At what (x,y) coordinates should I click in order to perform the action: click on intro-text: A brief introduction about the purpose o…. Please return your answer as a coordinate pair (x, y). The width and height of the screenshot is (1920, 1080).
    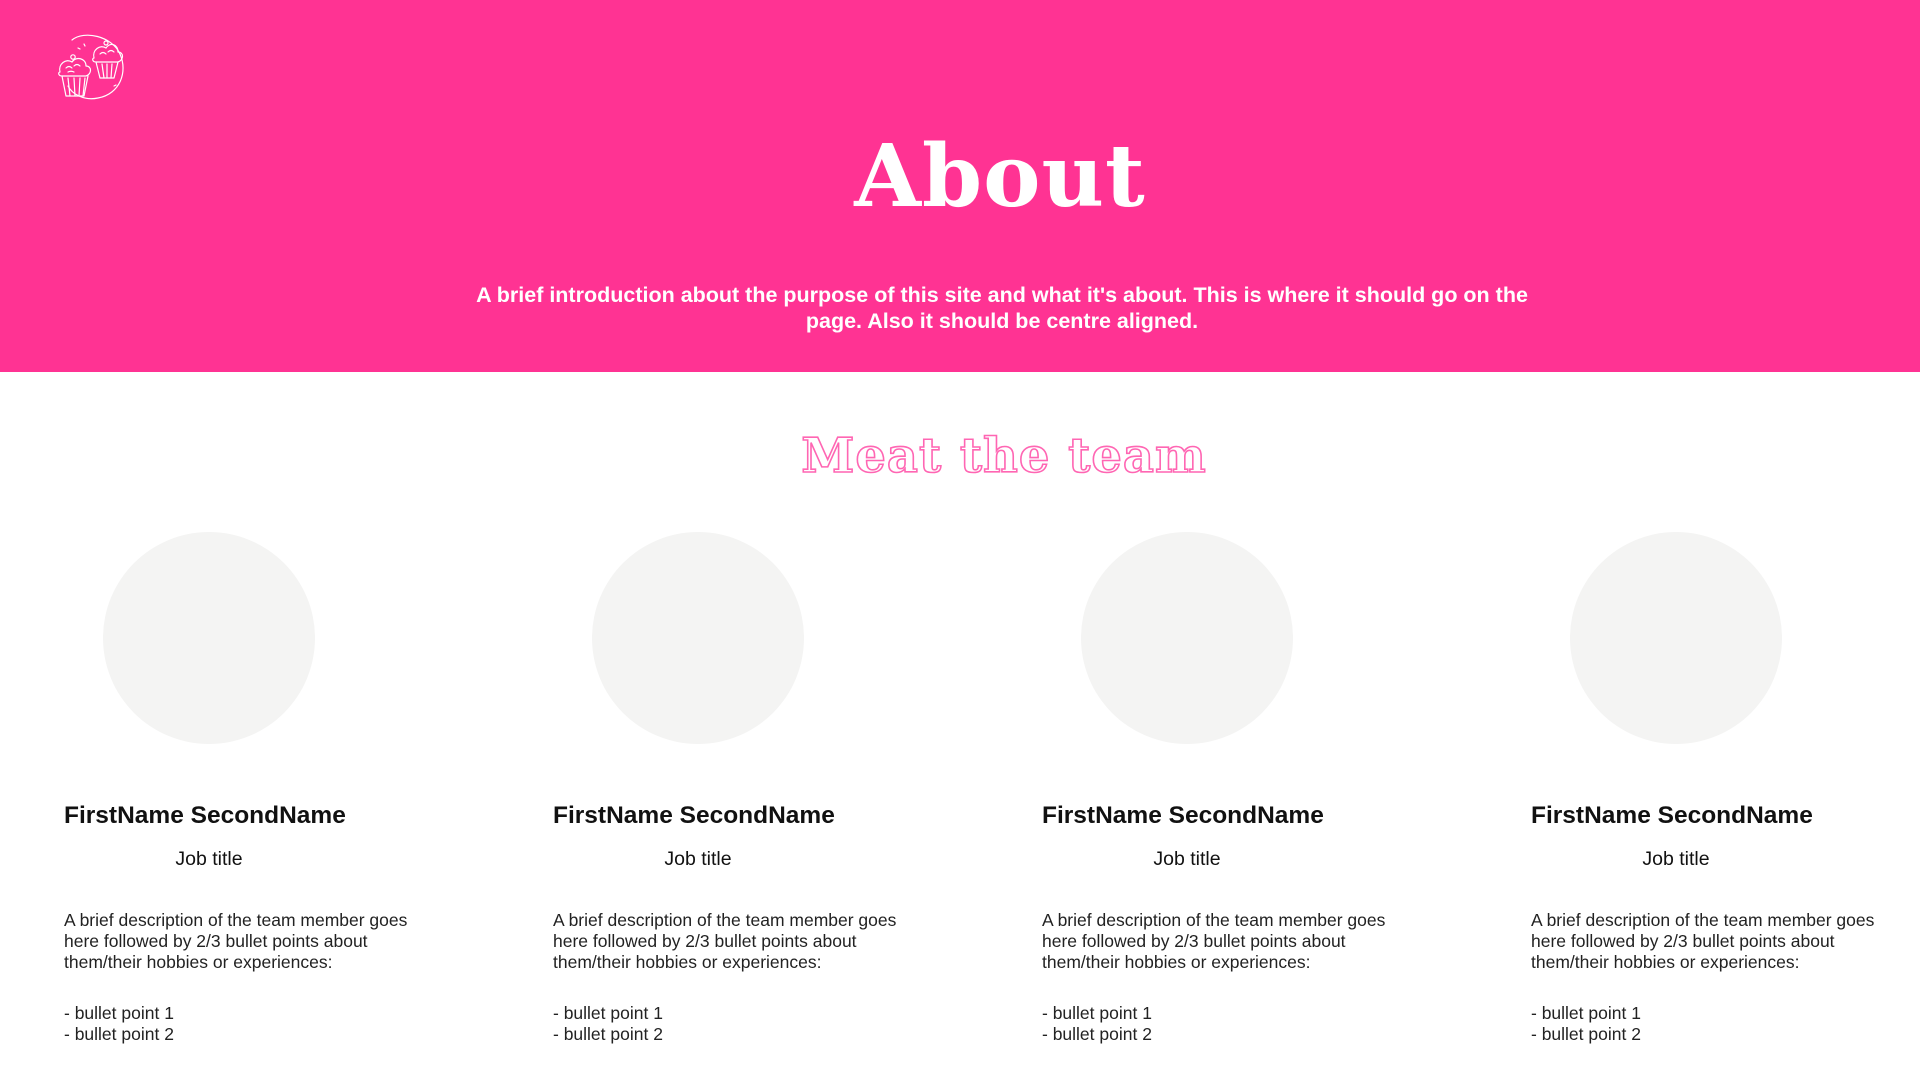
    Looking at the image, I should click on (1002, 308).